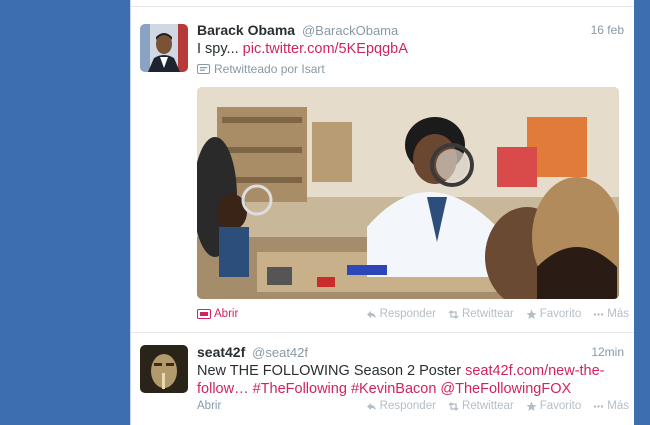 Image resolution: width=650 pixels, height=425 pixels. I want to click on tweet-header: Barack Obama @BarackObama 16 feb, so click(410, 30).